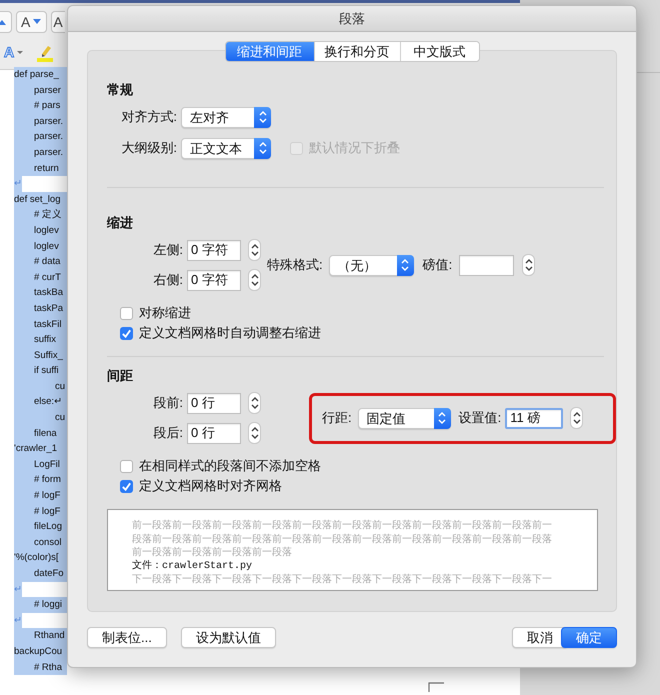  Describe the element at coordinates (3, 22) in the screenshot. I see `triangle-up-icon` at that location.